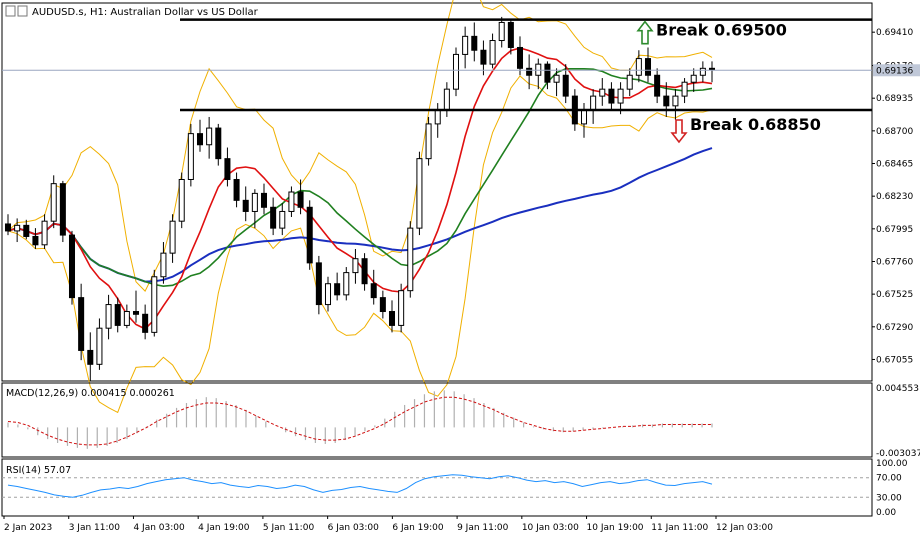  I want to click on price-tick-label: 0.68230, so click(894, 197).